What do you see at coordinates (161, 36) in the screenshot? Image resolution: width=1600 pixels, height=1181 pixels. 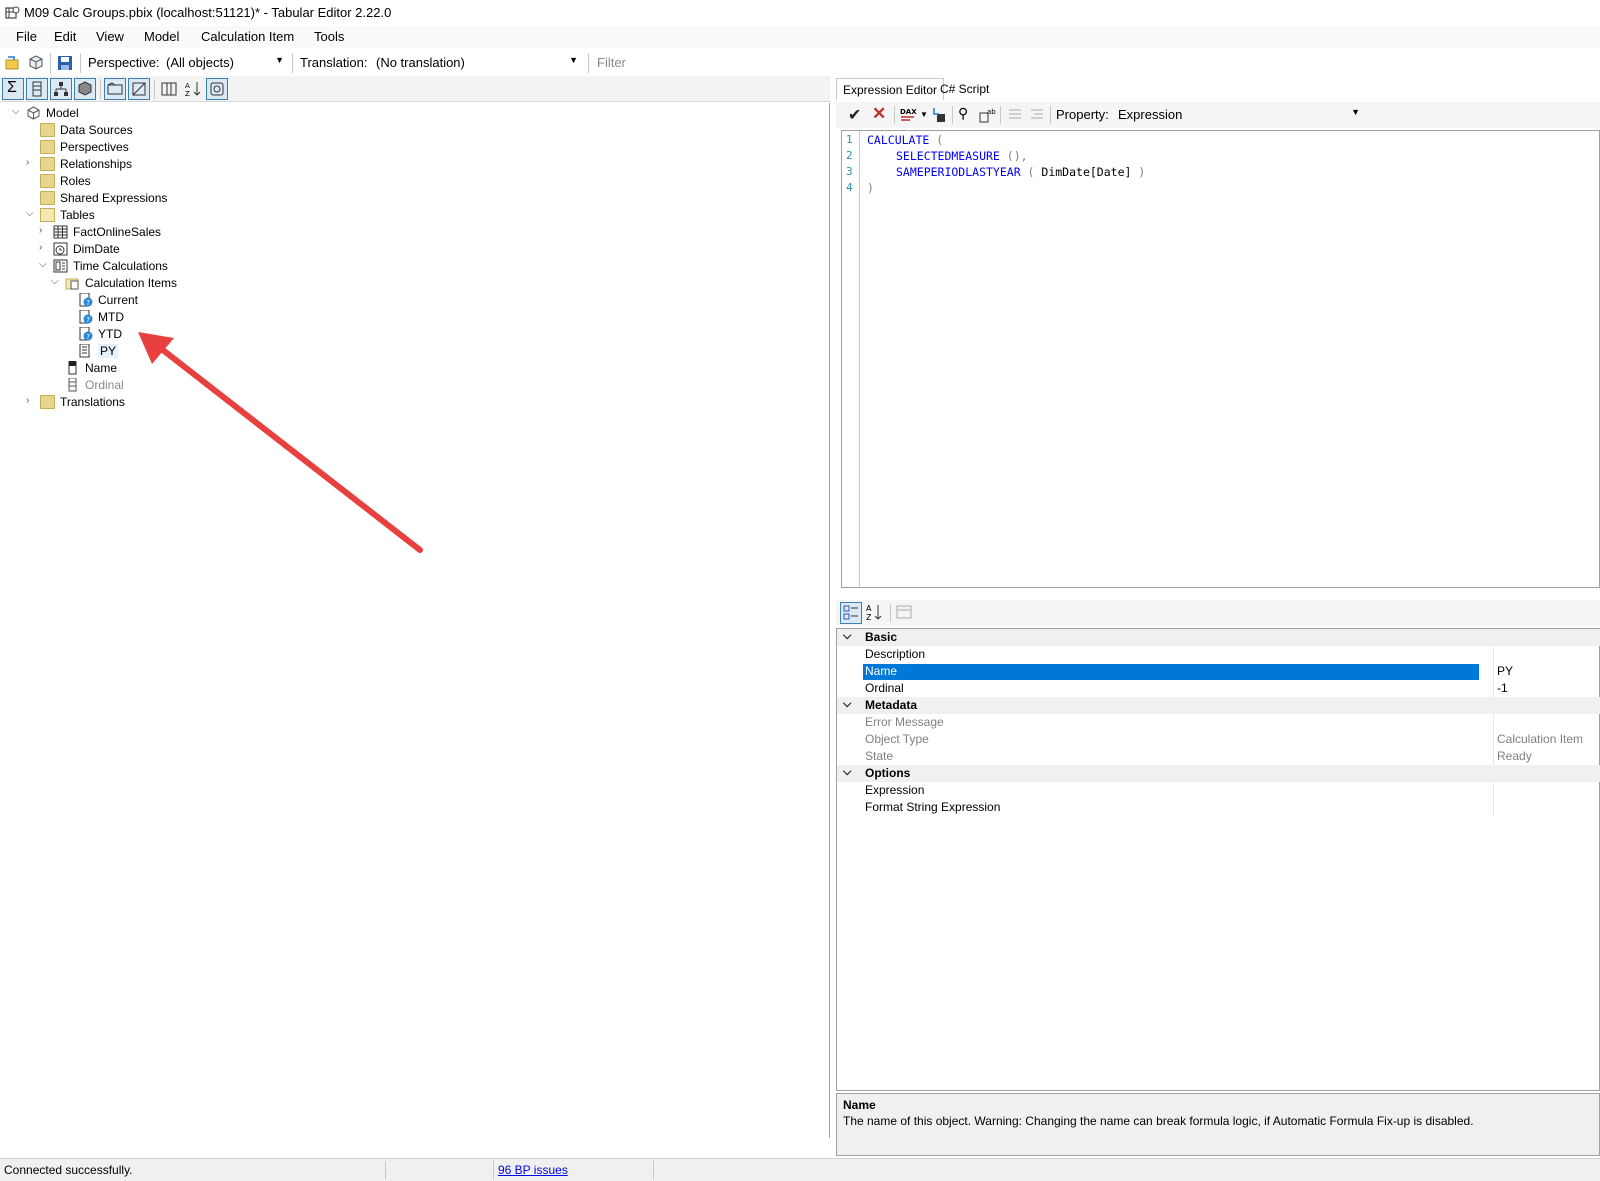 I see `menu-model: Model` at bounding box center [161, 36].